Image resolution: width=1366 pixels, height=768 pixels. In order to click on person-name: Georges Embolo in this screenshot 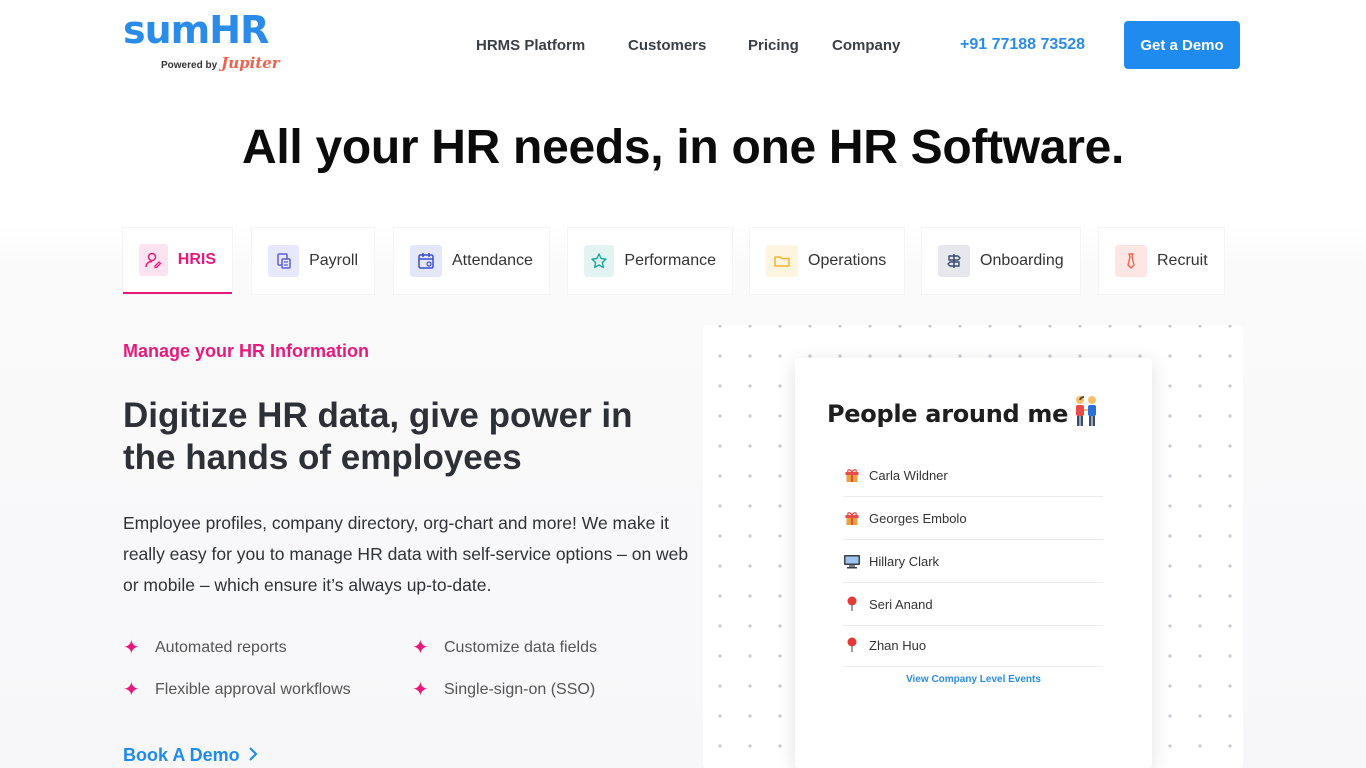, I will do `click(918, 518)`.